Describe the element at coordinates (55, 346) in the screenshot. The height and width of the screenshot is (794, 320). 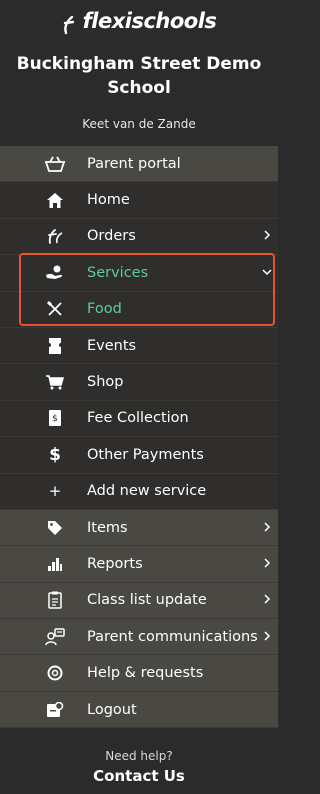
I see `ticket-icon` at that location.